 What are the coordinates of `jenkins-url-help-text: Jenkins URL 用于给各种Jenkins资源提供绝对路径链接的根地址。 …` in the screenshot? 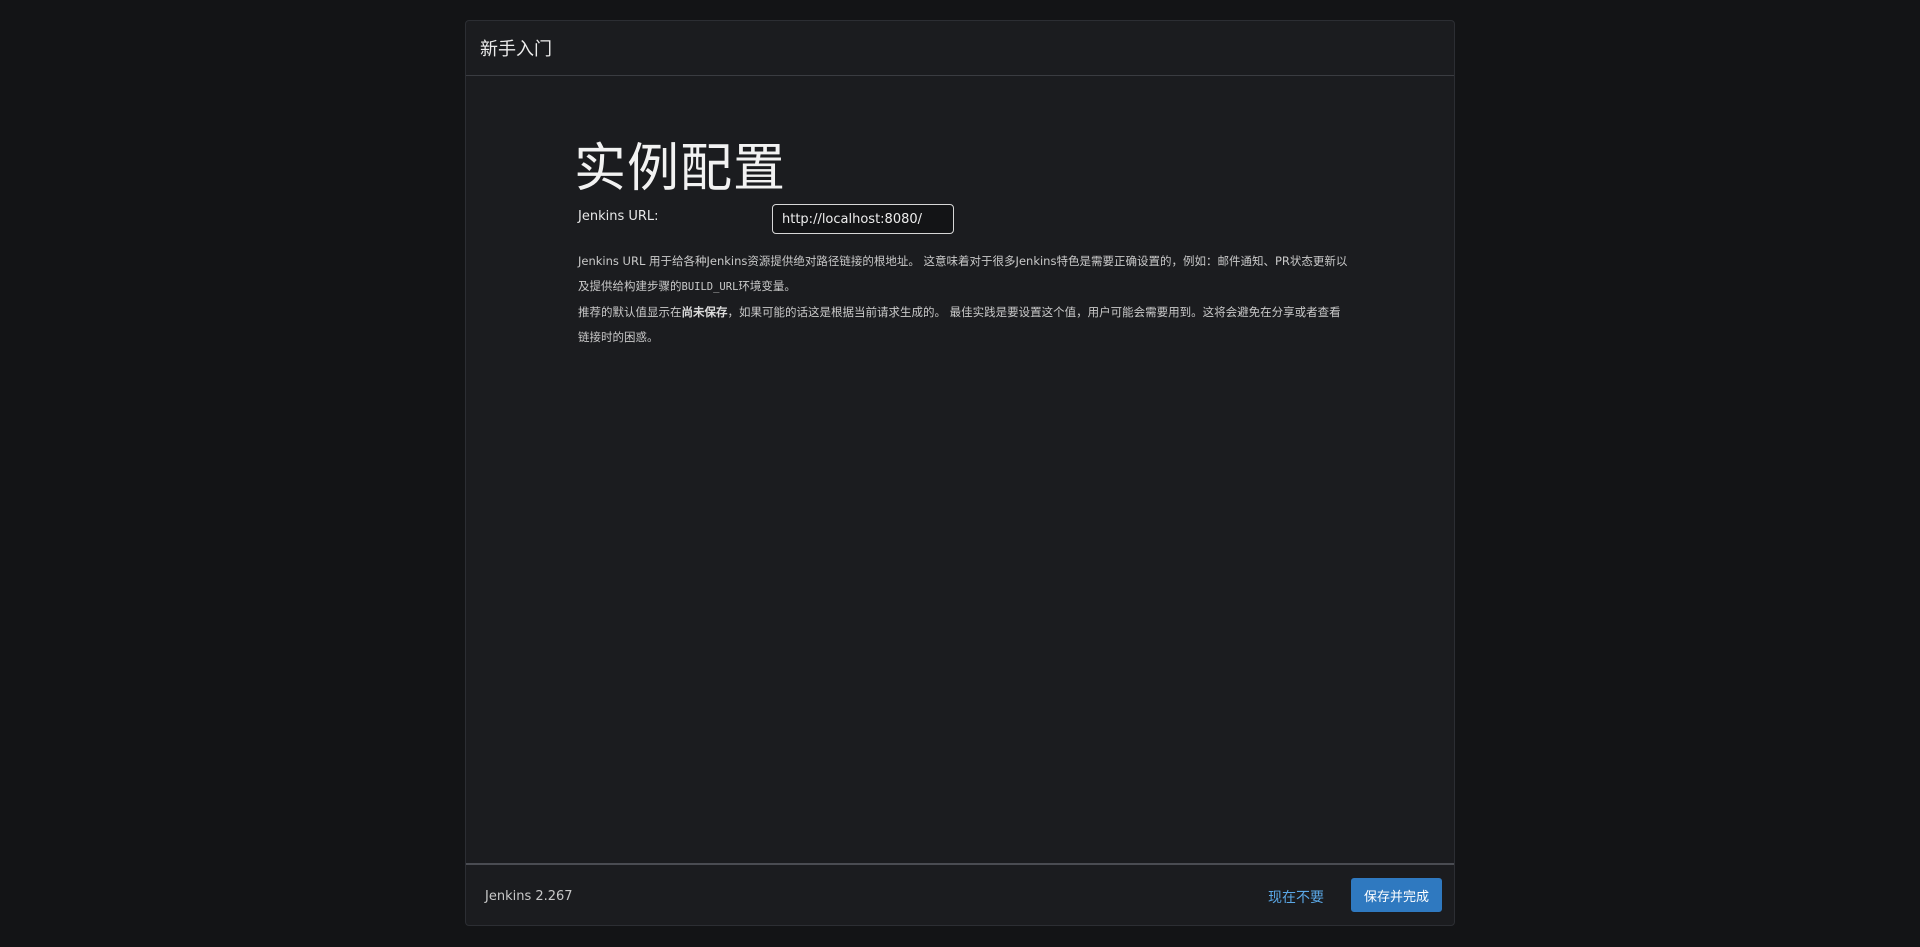 It's located at (963, 299).